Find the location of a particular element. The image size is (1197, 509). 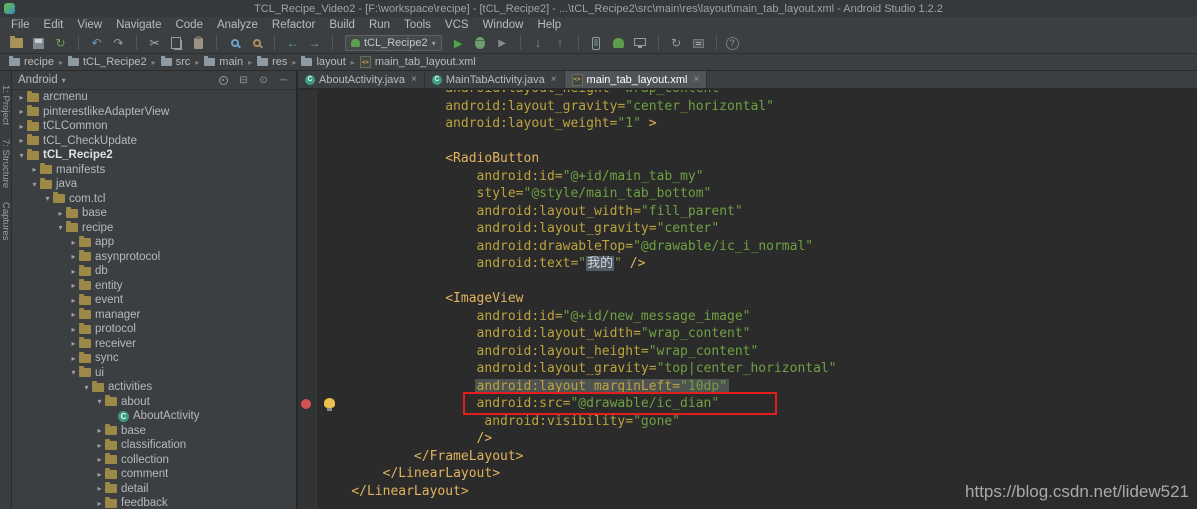

tree-item-protocol: ▸ protocol is located at coordinates (154, 329).